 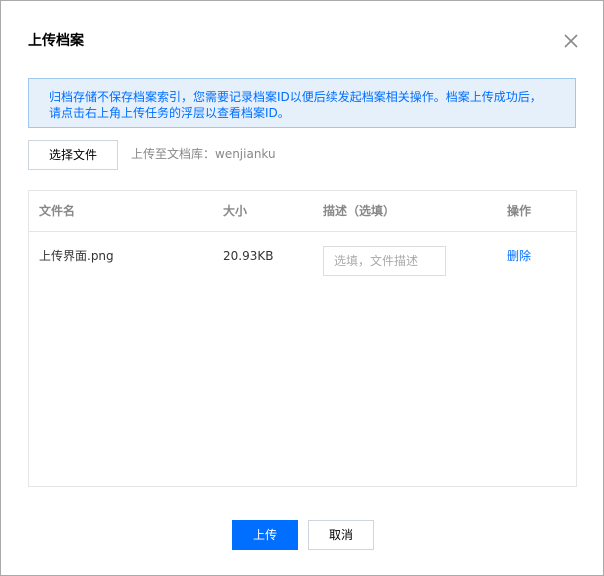 I want to click on notice-line-2: 请点击右上角上传任务的浮层以查看档案ID。, so click(x=169, y=113).